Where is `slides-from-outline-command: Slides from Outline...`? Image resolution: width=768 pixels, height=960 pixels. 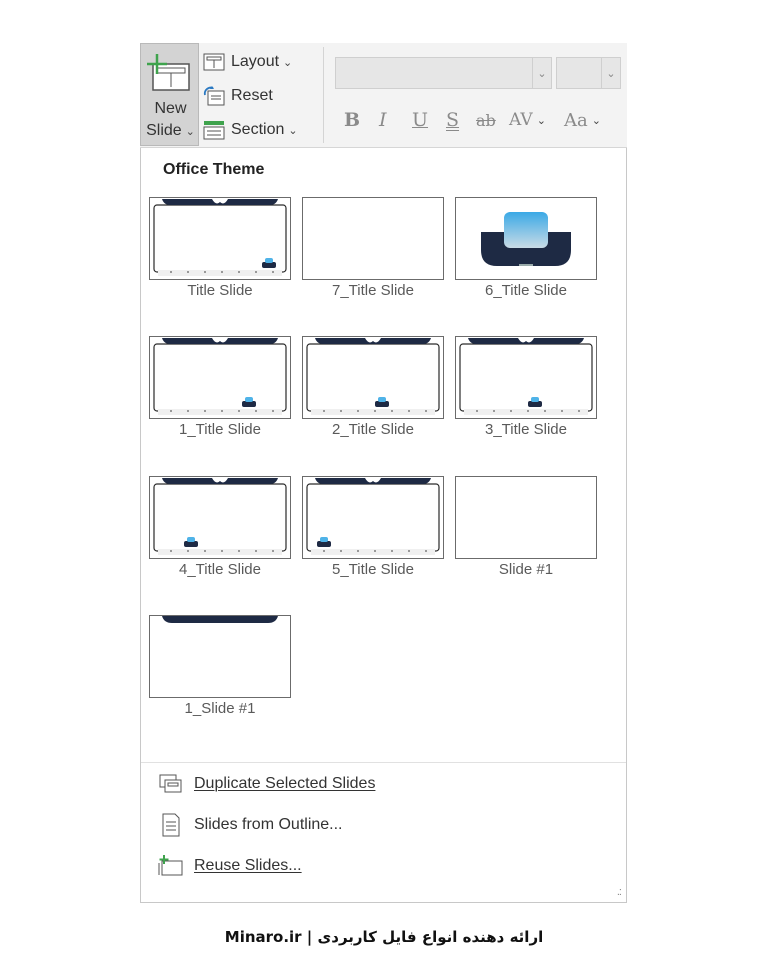 slides-from-outline-command: Slides from Outline... is located at coordinates (250, 825).